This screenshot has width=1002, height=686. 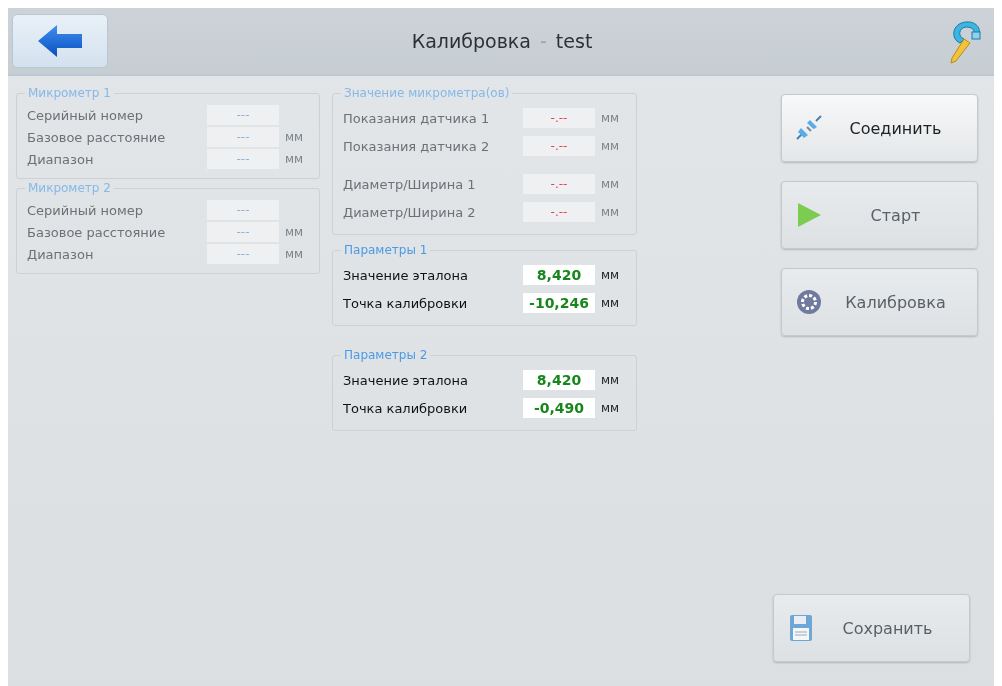 I want to click on field-label: Диаметр/Ширина 2, so click(x=410, y=212).